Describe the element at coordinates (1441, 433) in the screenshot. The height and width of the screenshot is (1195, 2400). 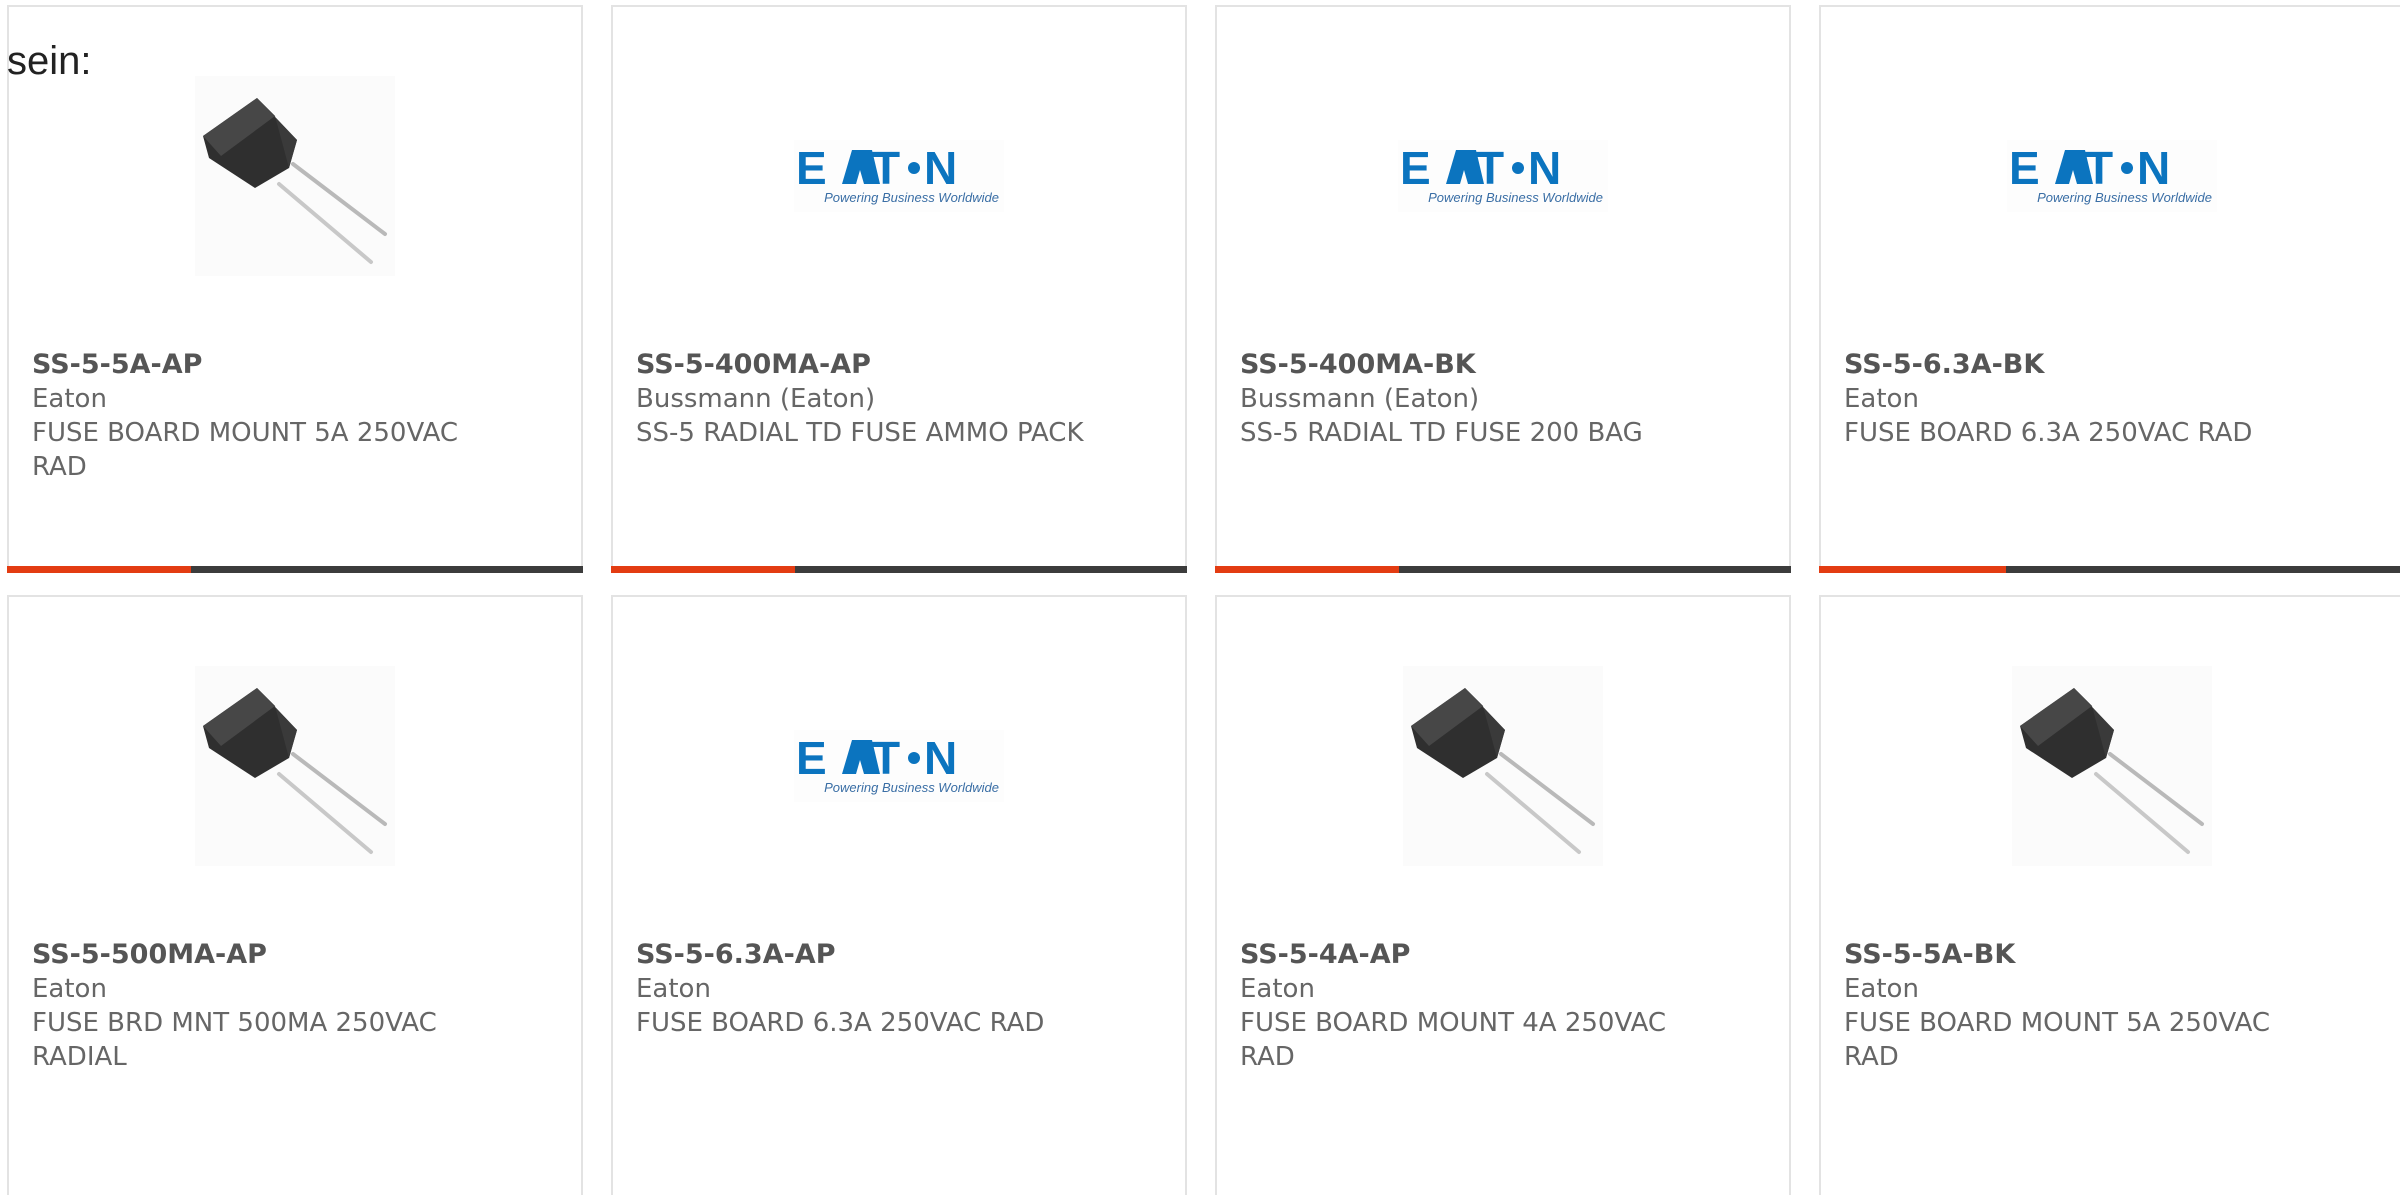
I see `product-description: SS-5 RADIAL TD FUSE 200 BAG` at that location.